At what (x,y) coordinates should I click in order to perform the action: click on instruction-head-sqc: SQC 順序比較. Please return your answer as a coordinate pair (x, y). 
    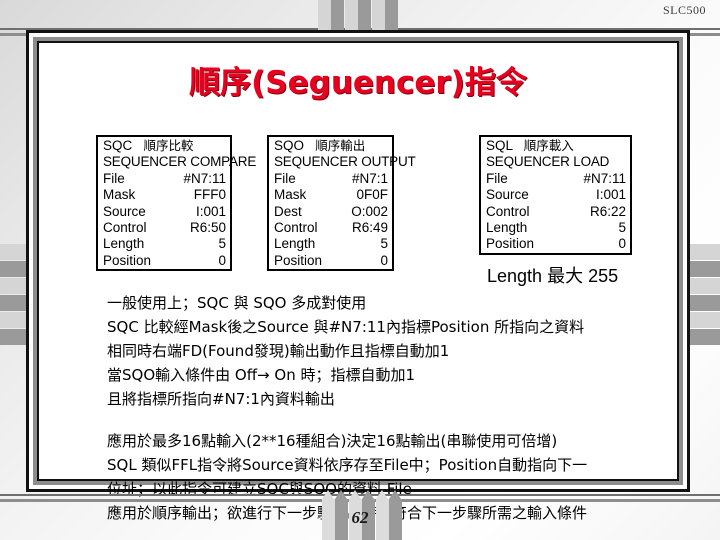
    Looking at the image, I should click on (164, 146).